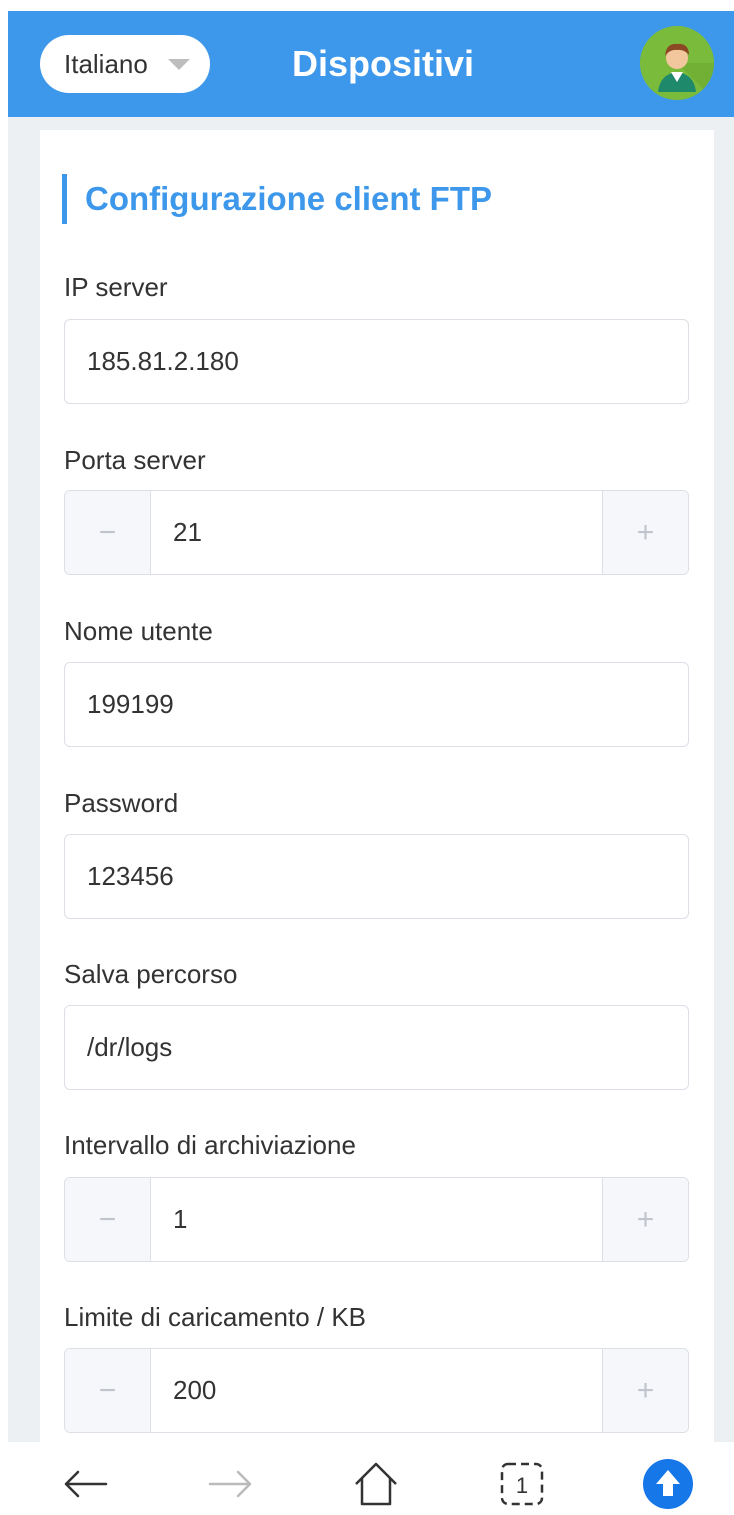 The image size is (734, 1515). Describe the element at coordinates (180, 1219) in the screenshot. I see `intervallo-input: 1` at that location.